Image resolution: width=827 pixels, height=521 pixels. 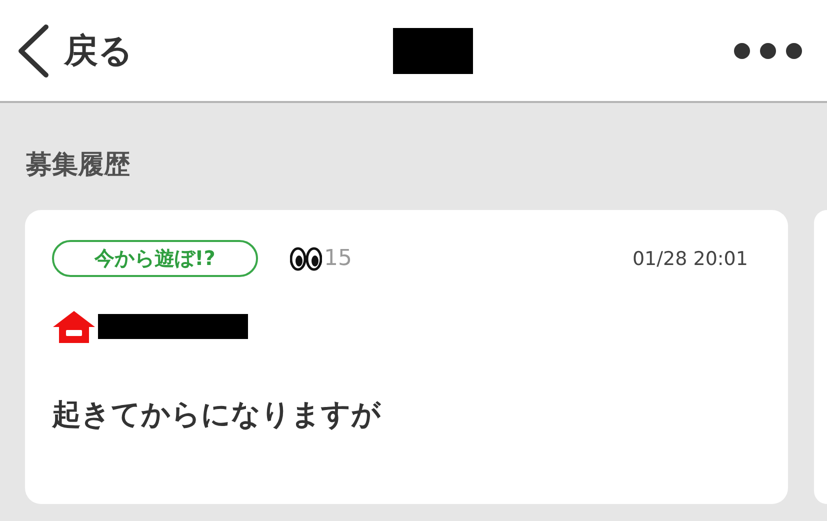 I want to click on section-title: 募集履歴, so click(x=78, y=165).